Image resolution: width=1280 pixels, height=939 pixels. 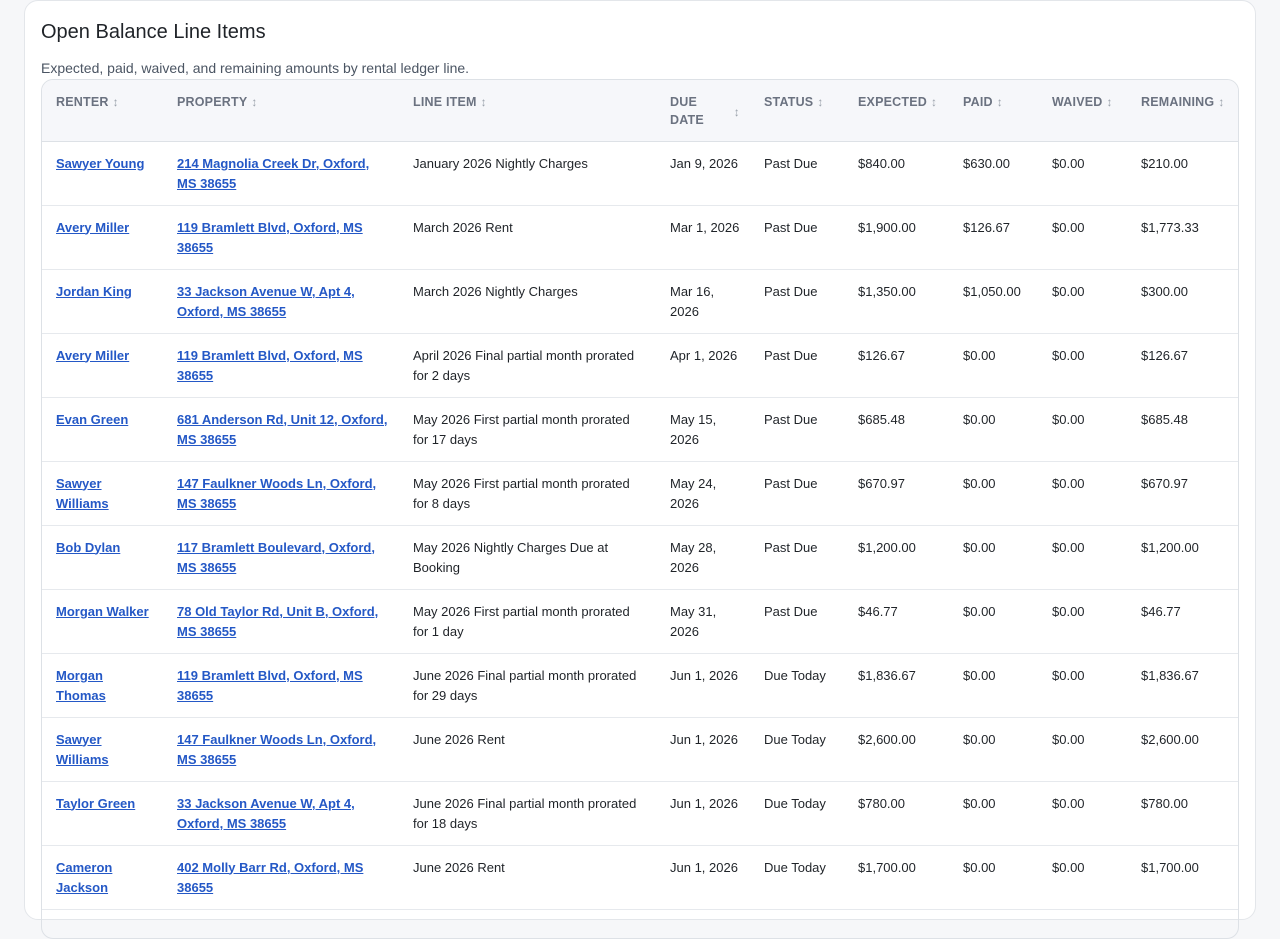 What do you see at coordinates (896, 111) in the screenshot?
I see `column-header-expected: EXPECTED ↕` at bounding box center [896, 111].